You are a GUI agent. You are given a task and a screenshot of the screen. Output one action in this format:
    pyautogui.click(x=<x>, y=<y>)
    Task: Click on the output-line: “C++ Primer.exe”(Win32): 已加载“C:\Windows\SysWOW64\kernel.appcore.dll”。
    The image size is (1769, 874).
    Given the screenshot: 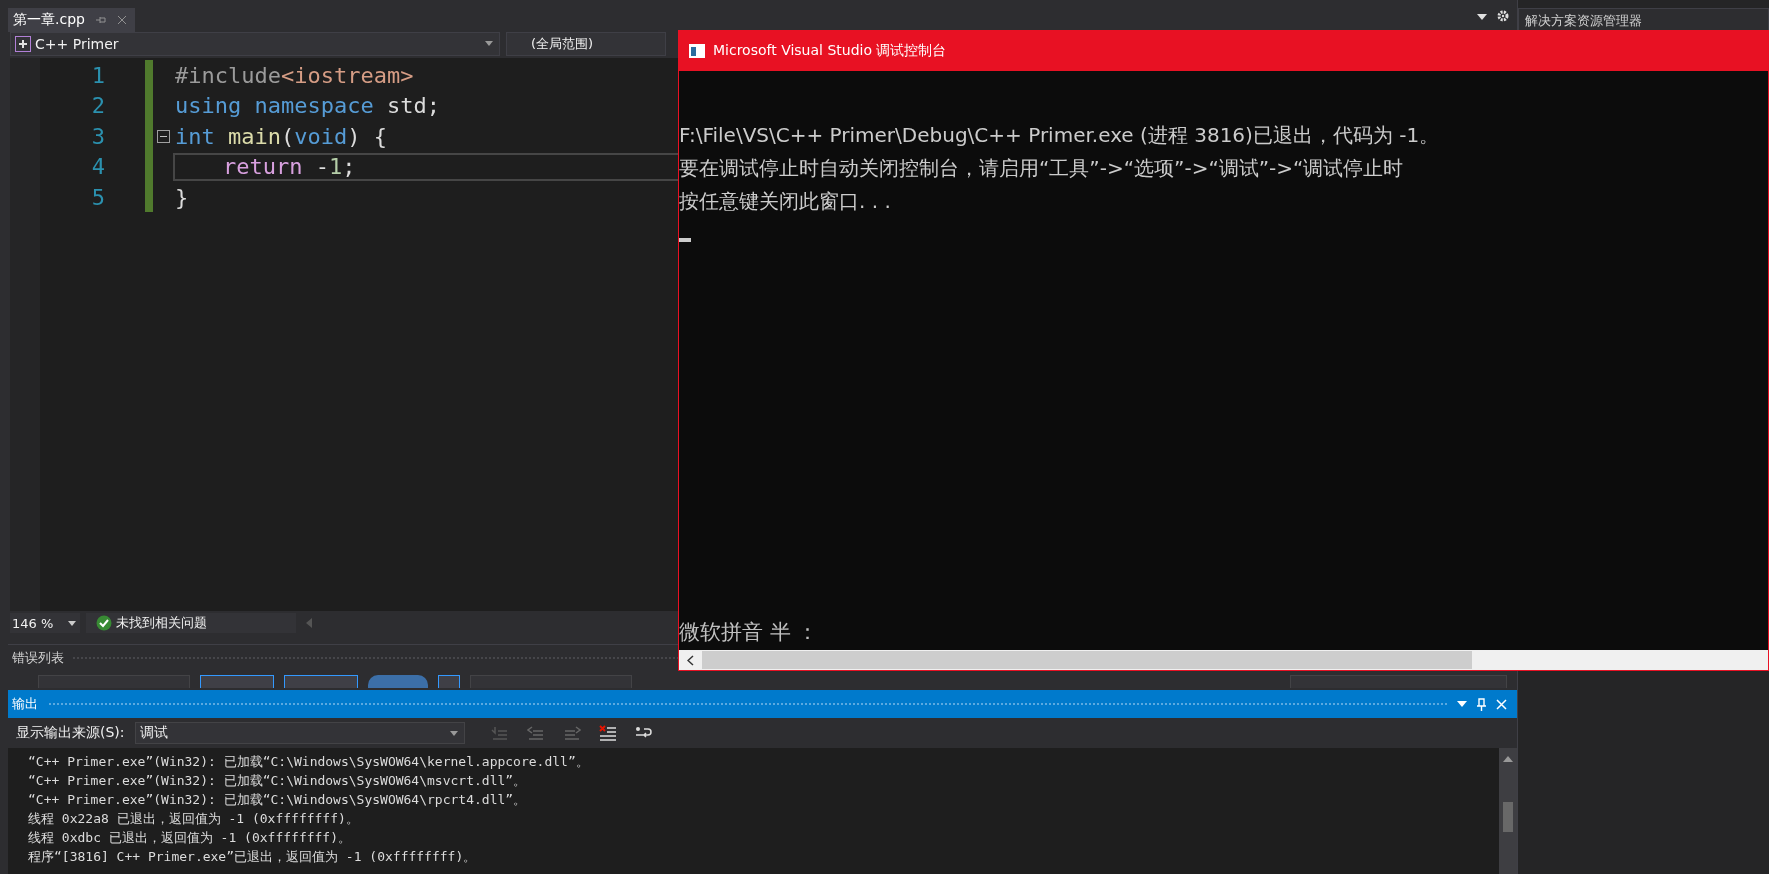 What is the action you would take?
    pyautogui.click(x=309, y=762)
    